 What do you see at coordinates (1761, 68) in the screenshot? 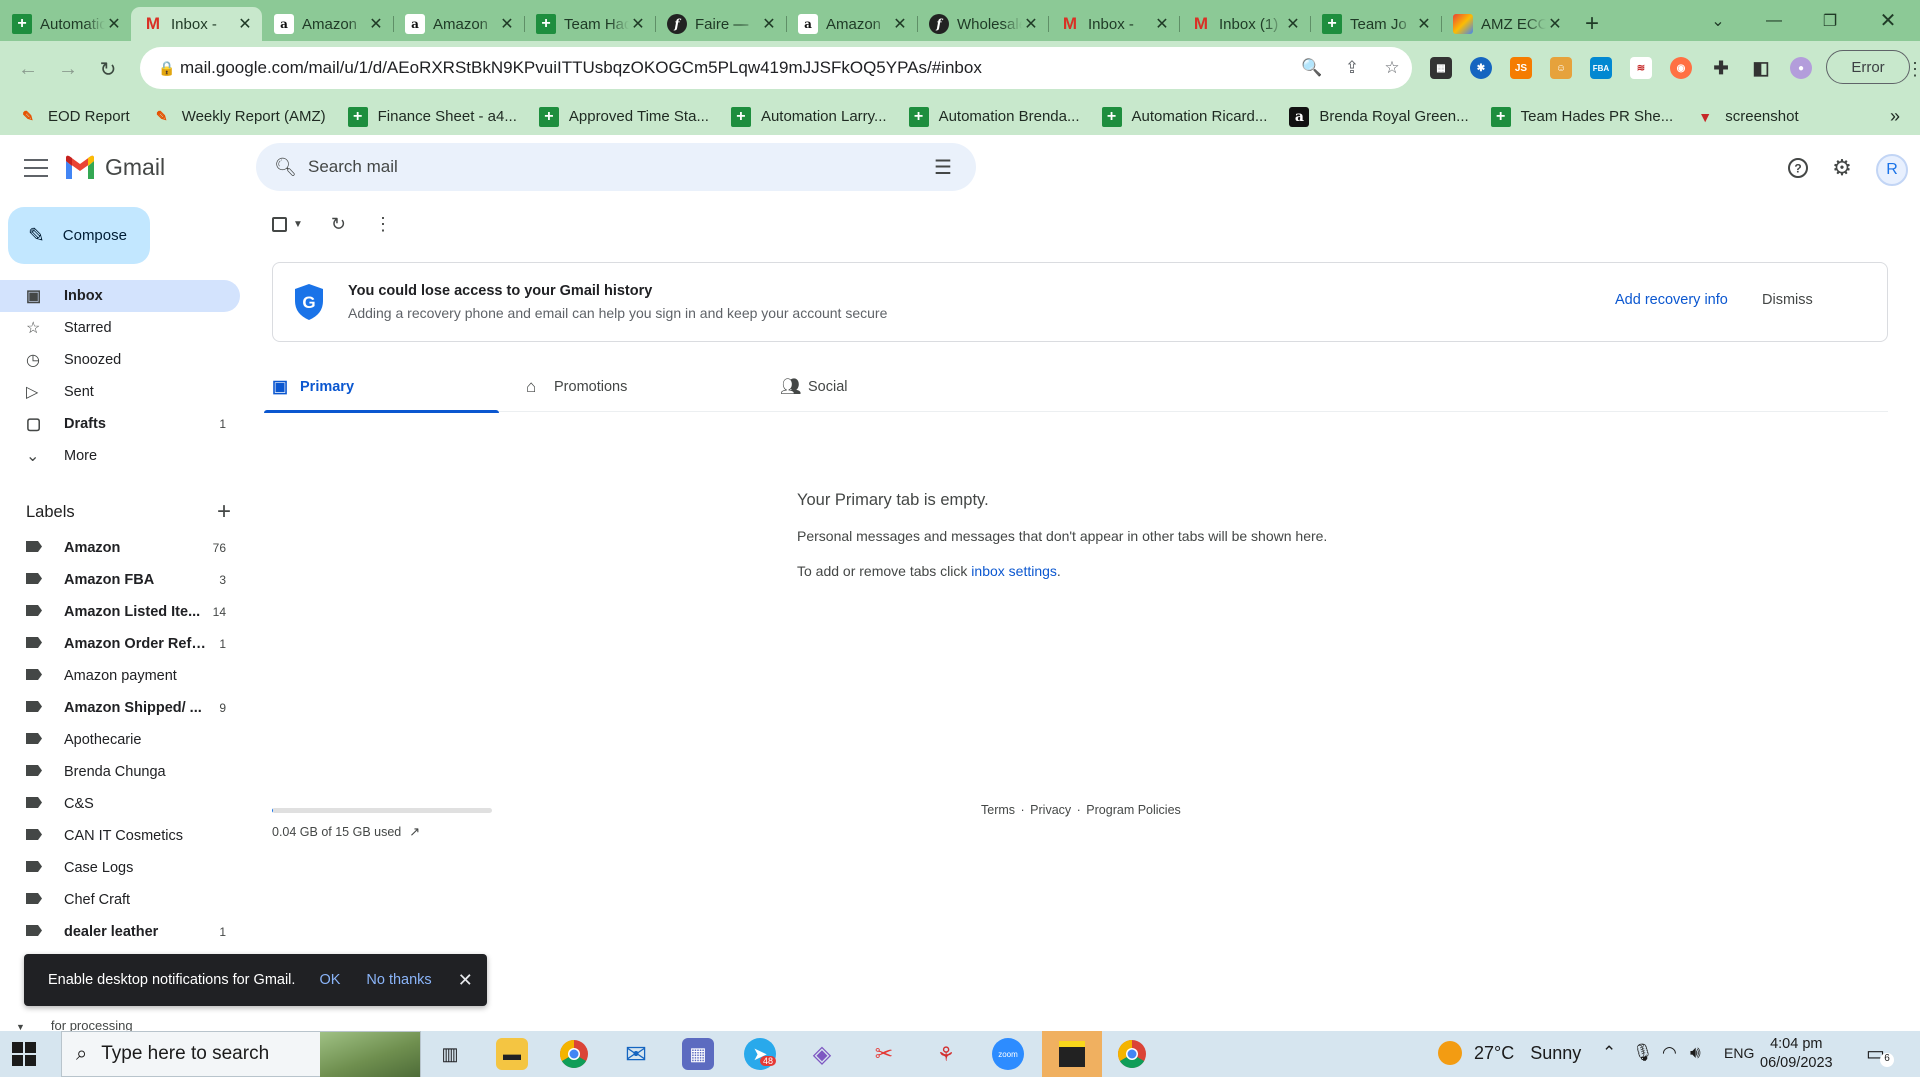
I see `side-panel-icon: ◧` at bounding box center [1761, 68].